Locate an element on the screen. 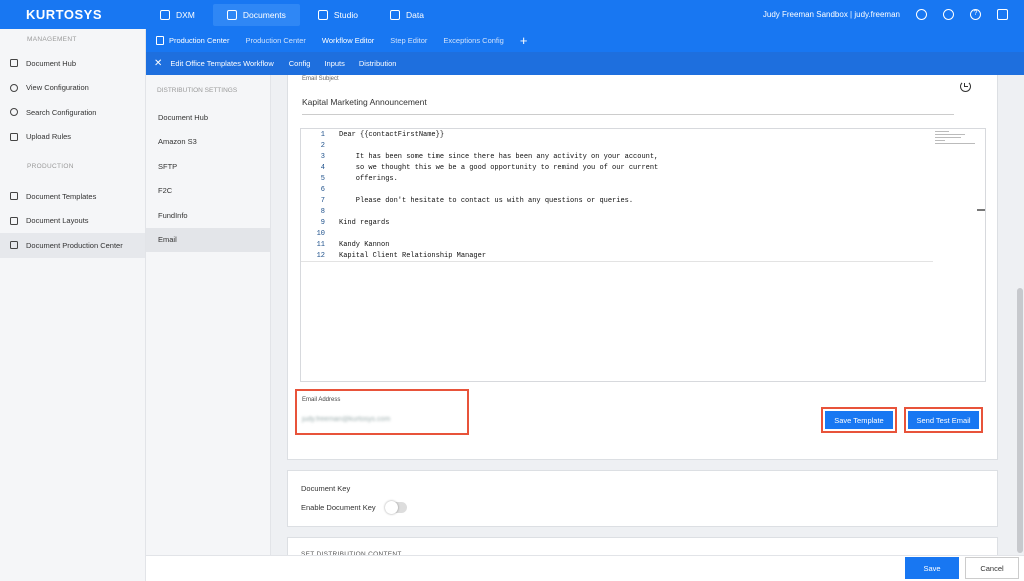 This screenshot has height=581, width=1024. line-number: 4 is located at coordinates (322, 167).